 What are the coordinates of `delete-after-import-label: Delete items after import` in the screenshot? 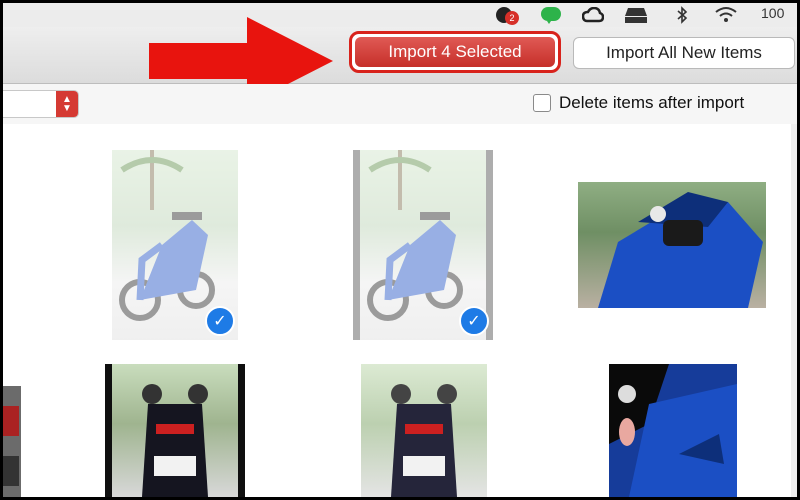 It's located at (652, 102).